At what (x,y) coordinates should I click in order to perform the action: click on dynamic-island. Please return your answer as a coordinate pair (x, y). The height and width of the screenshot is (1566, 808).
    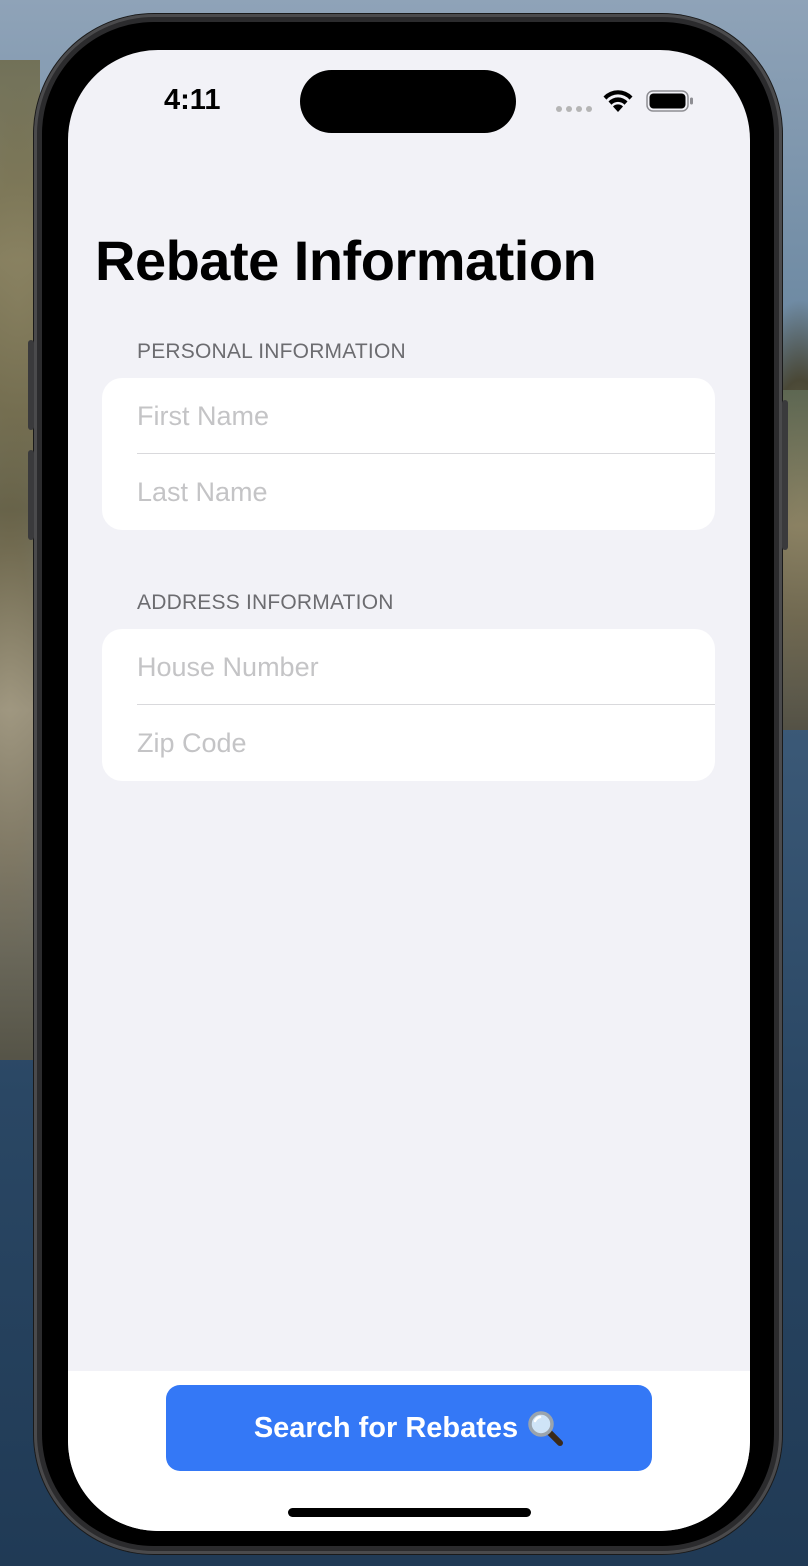
    Looking at the image, I should click on (408, 101).